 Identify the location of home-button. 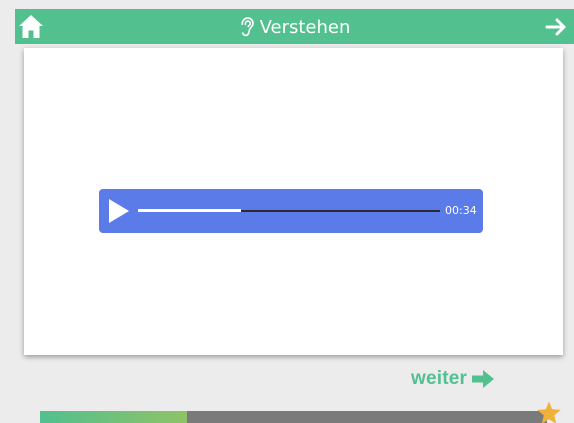
(31, 27).